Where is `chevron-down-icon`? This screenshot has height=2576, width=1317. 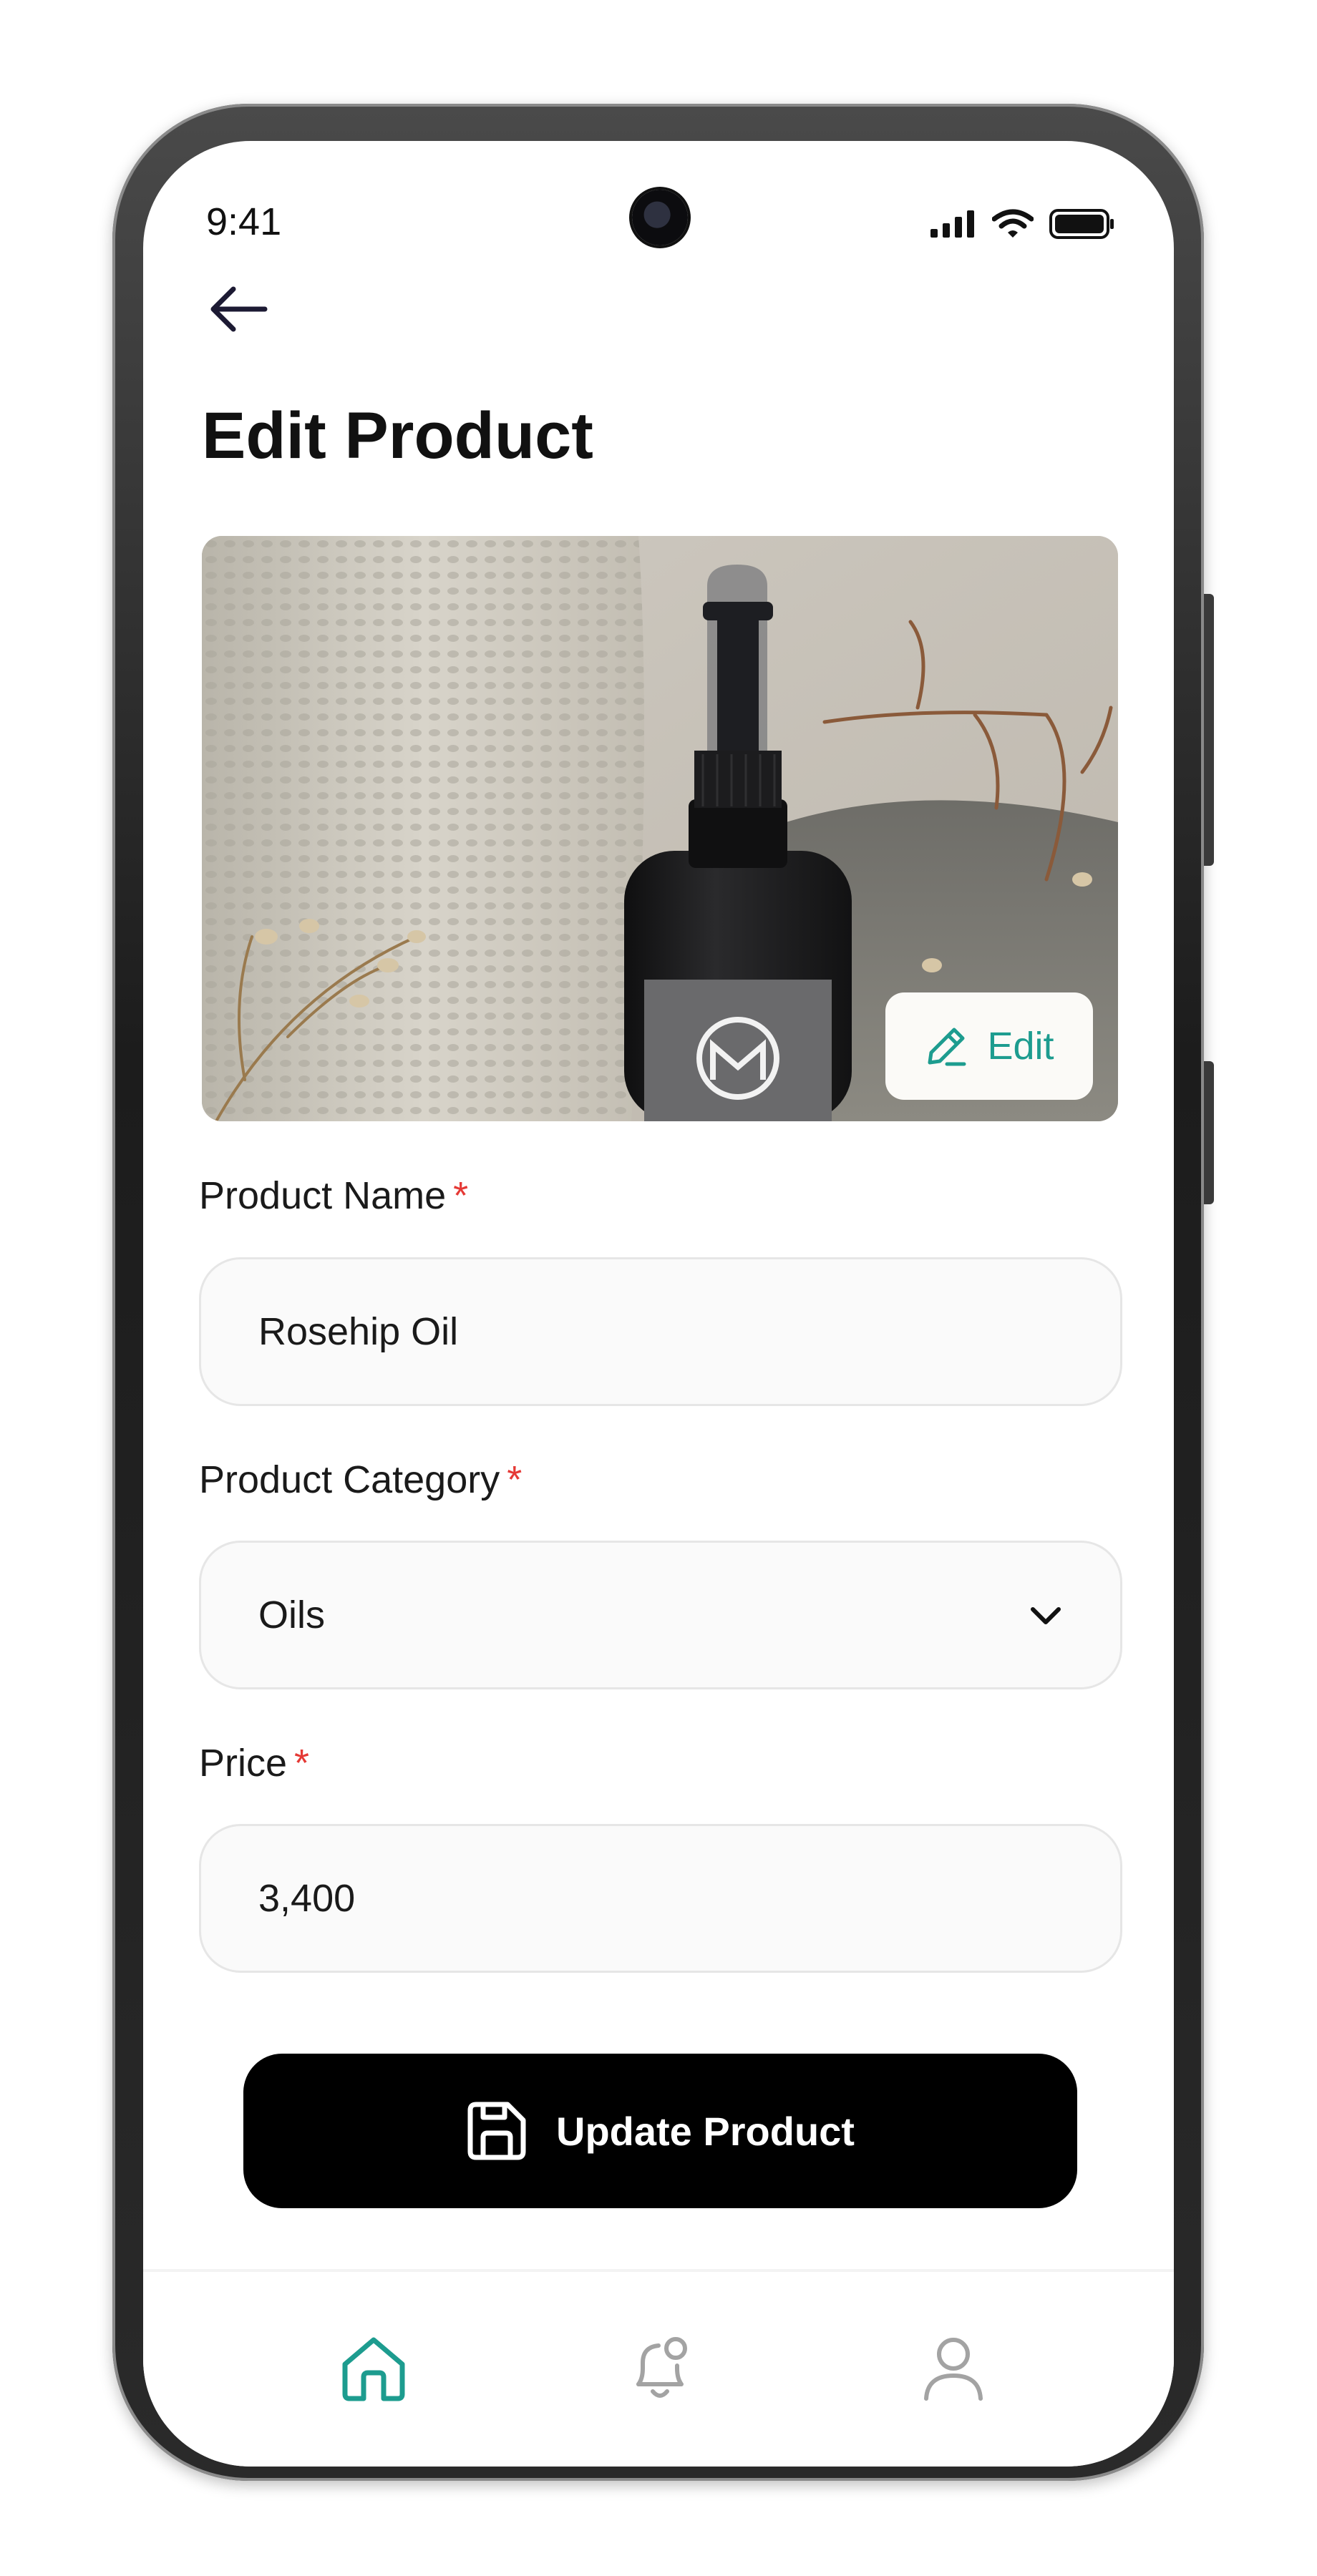 chevron-down-icon is located at coordinates (1046, 1615).